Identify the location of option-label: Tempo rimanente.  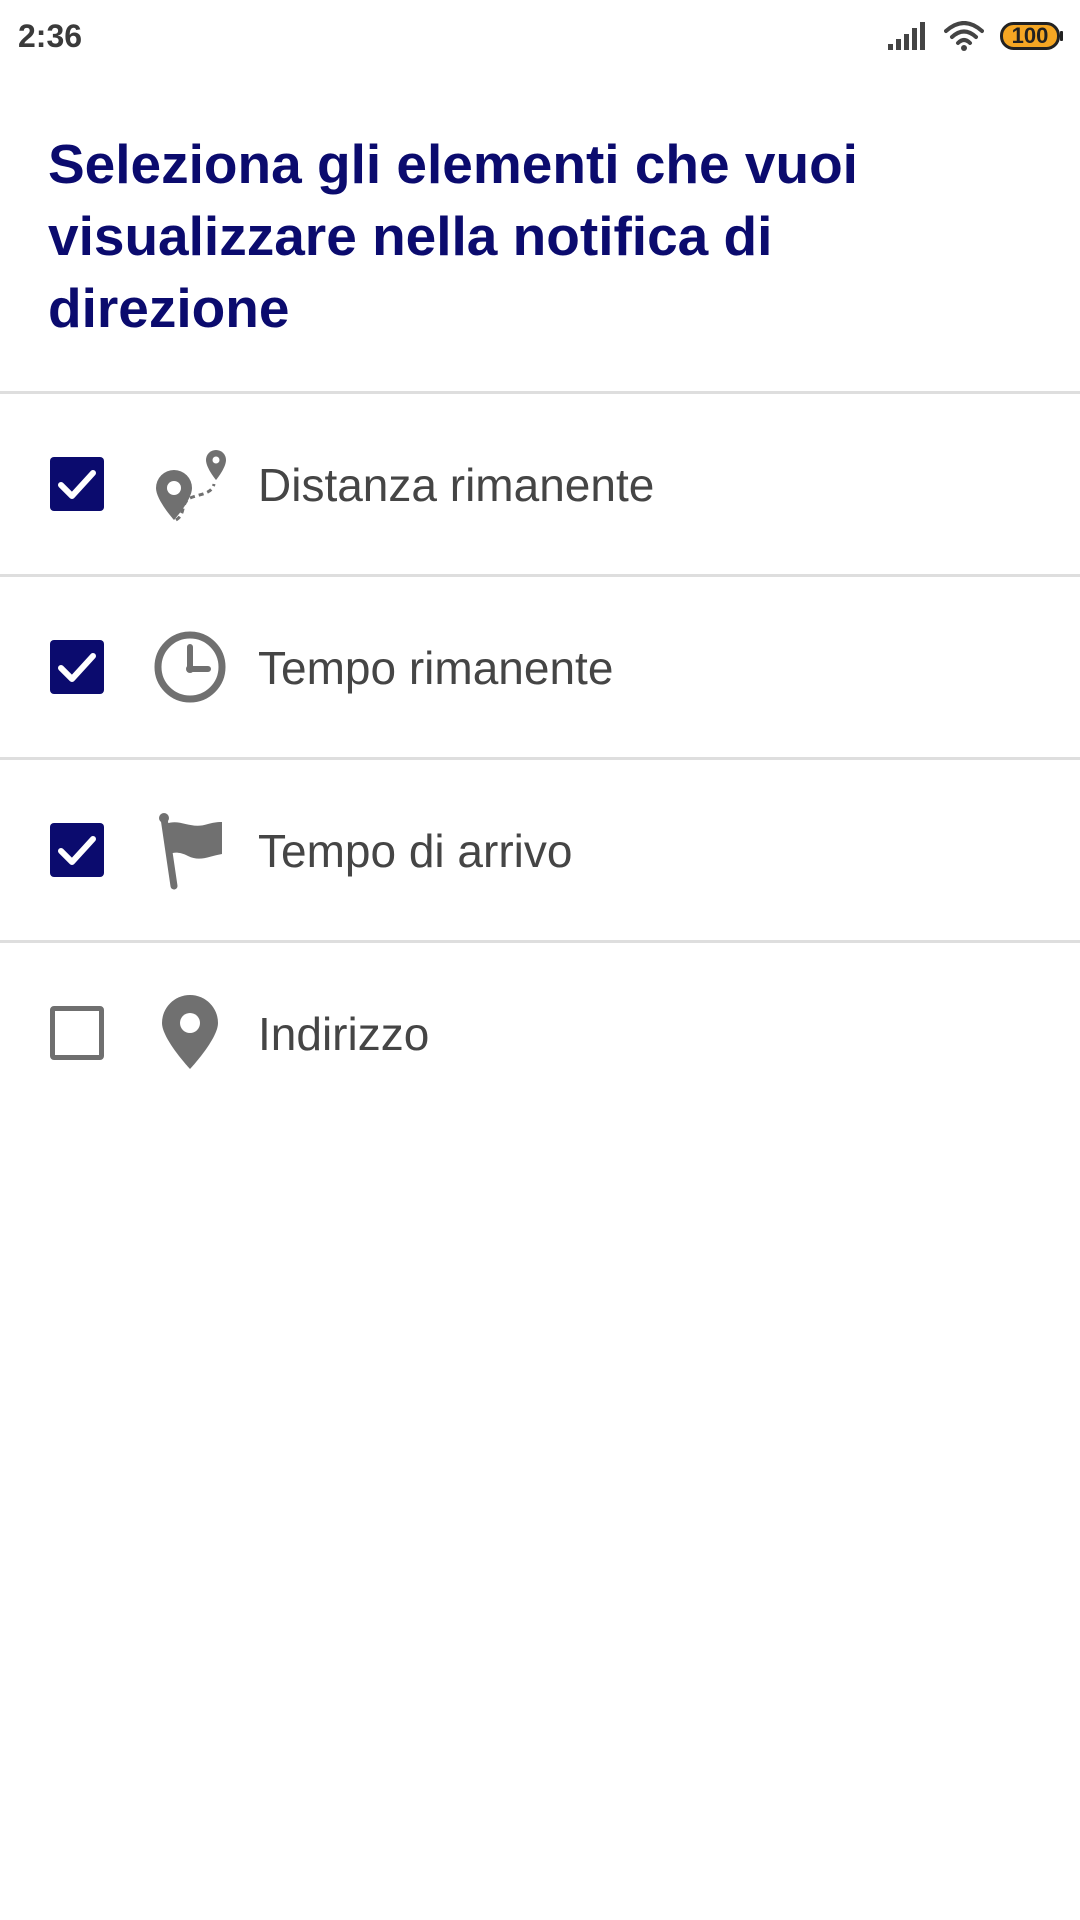
(436, 668).